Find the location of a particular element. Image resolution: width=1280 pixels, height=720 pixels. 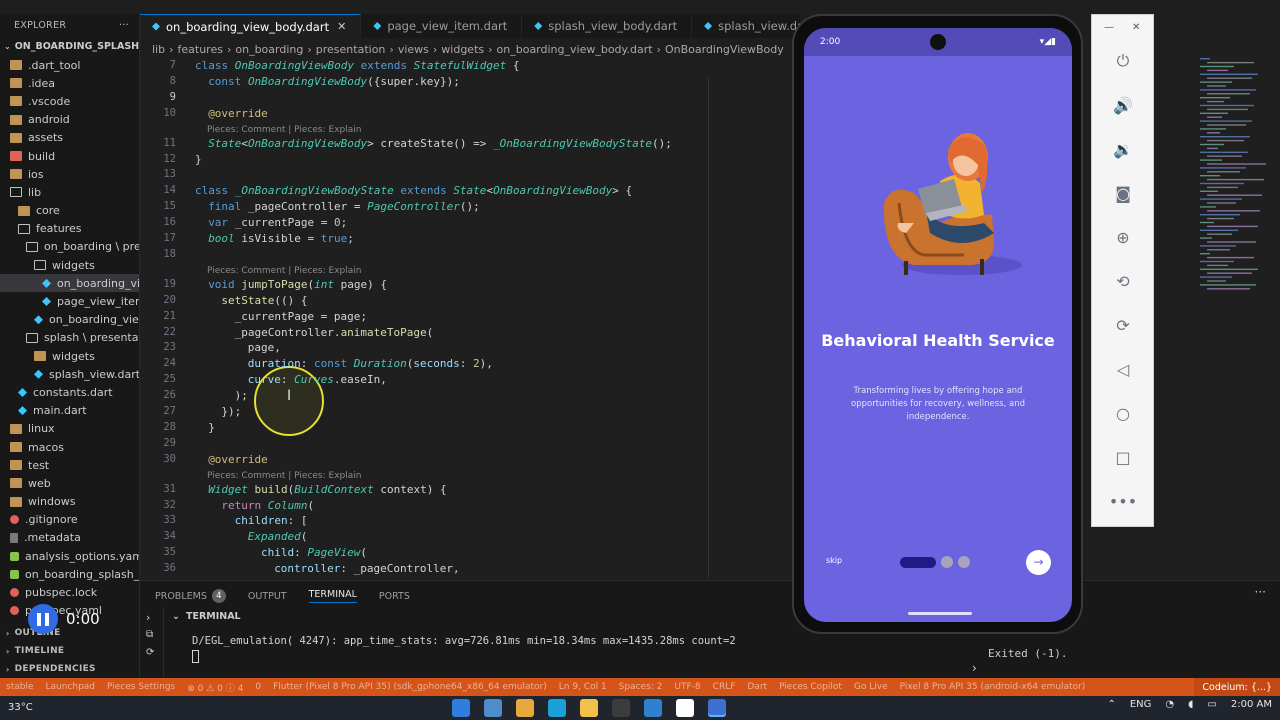

breadcrumb-item: on_boarding is located at coordinates (269, 49).